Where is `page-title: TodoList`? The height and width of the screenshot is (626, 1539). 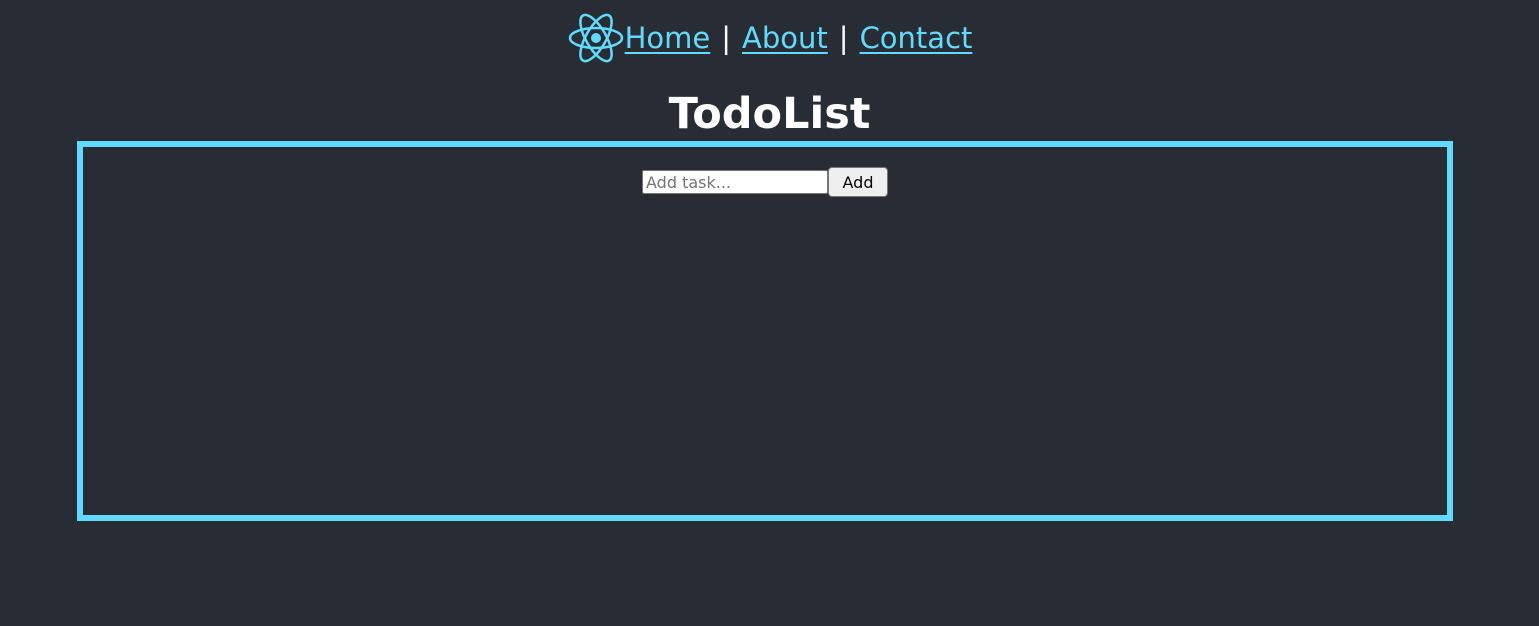
page-title: TodoList is located at coordinates (769, 114).